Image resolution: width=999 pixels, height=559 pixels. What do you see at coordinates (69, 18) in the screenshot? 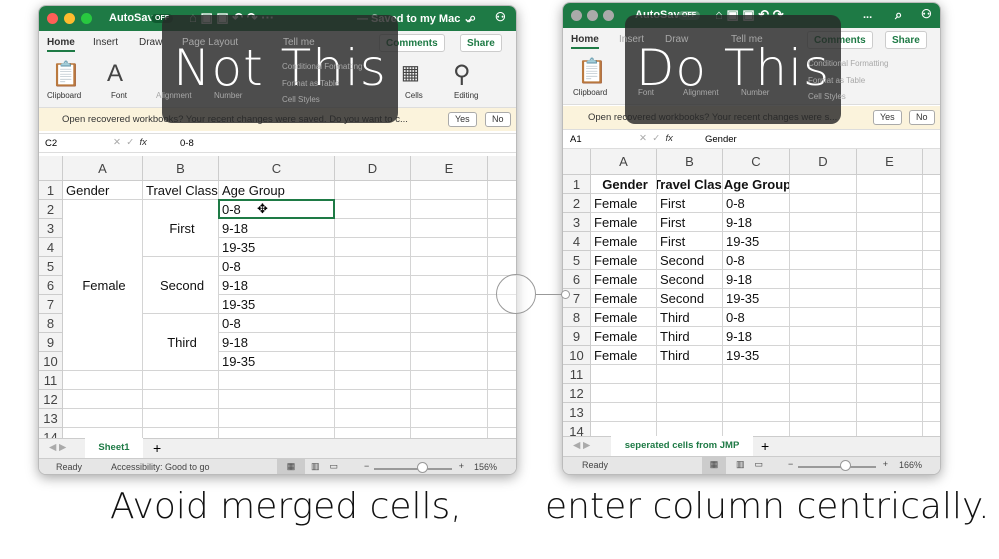
I see `minimize-button` at bounding box center [69, 18].